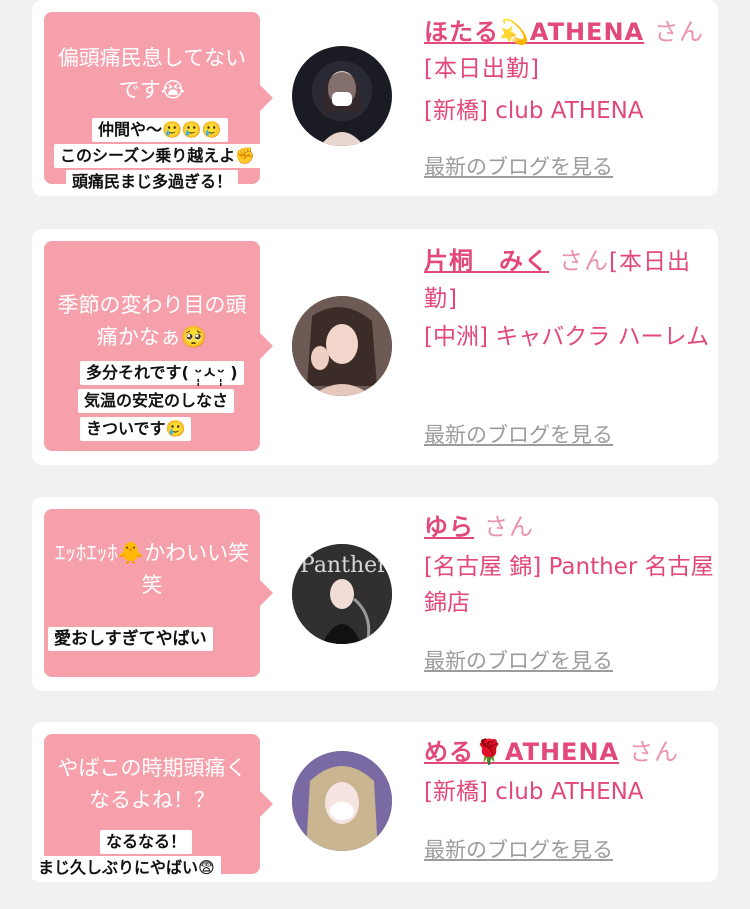 This screenshot has height=909, width=750. Describe the element at coordinates (152, 74) in the screenshot. I see `comment-text: 偏頭痛民息してないです😭` at that location.